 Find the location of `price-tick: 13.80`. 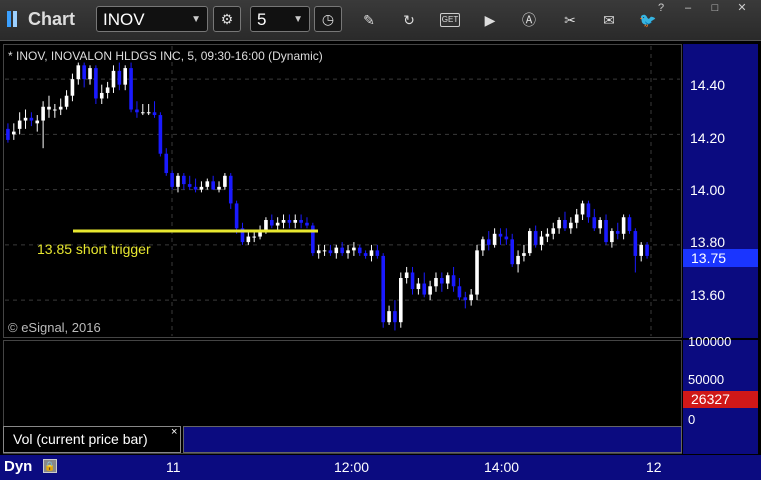

price-tick: 13.80 is located at coordinates (708, 242).